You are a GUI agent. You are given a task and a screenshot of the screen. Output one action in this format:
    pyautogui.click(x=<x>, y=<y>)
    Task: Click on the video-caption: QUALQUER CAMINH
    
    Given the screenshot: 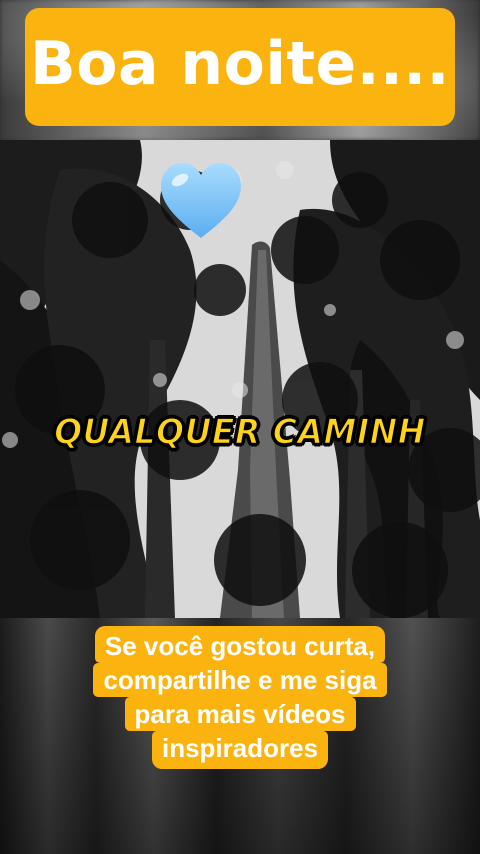 What is the action you would take?
    pyautogui.click(x=239, y=431)
    